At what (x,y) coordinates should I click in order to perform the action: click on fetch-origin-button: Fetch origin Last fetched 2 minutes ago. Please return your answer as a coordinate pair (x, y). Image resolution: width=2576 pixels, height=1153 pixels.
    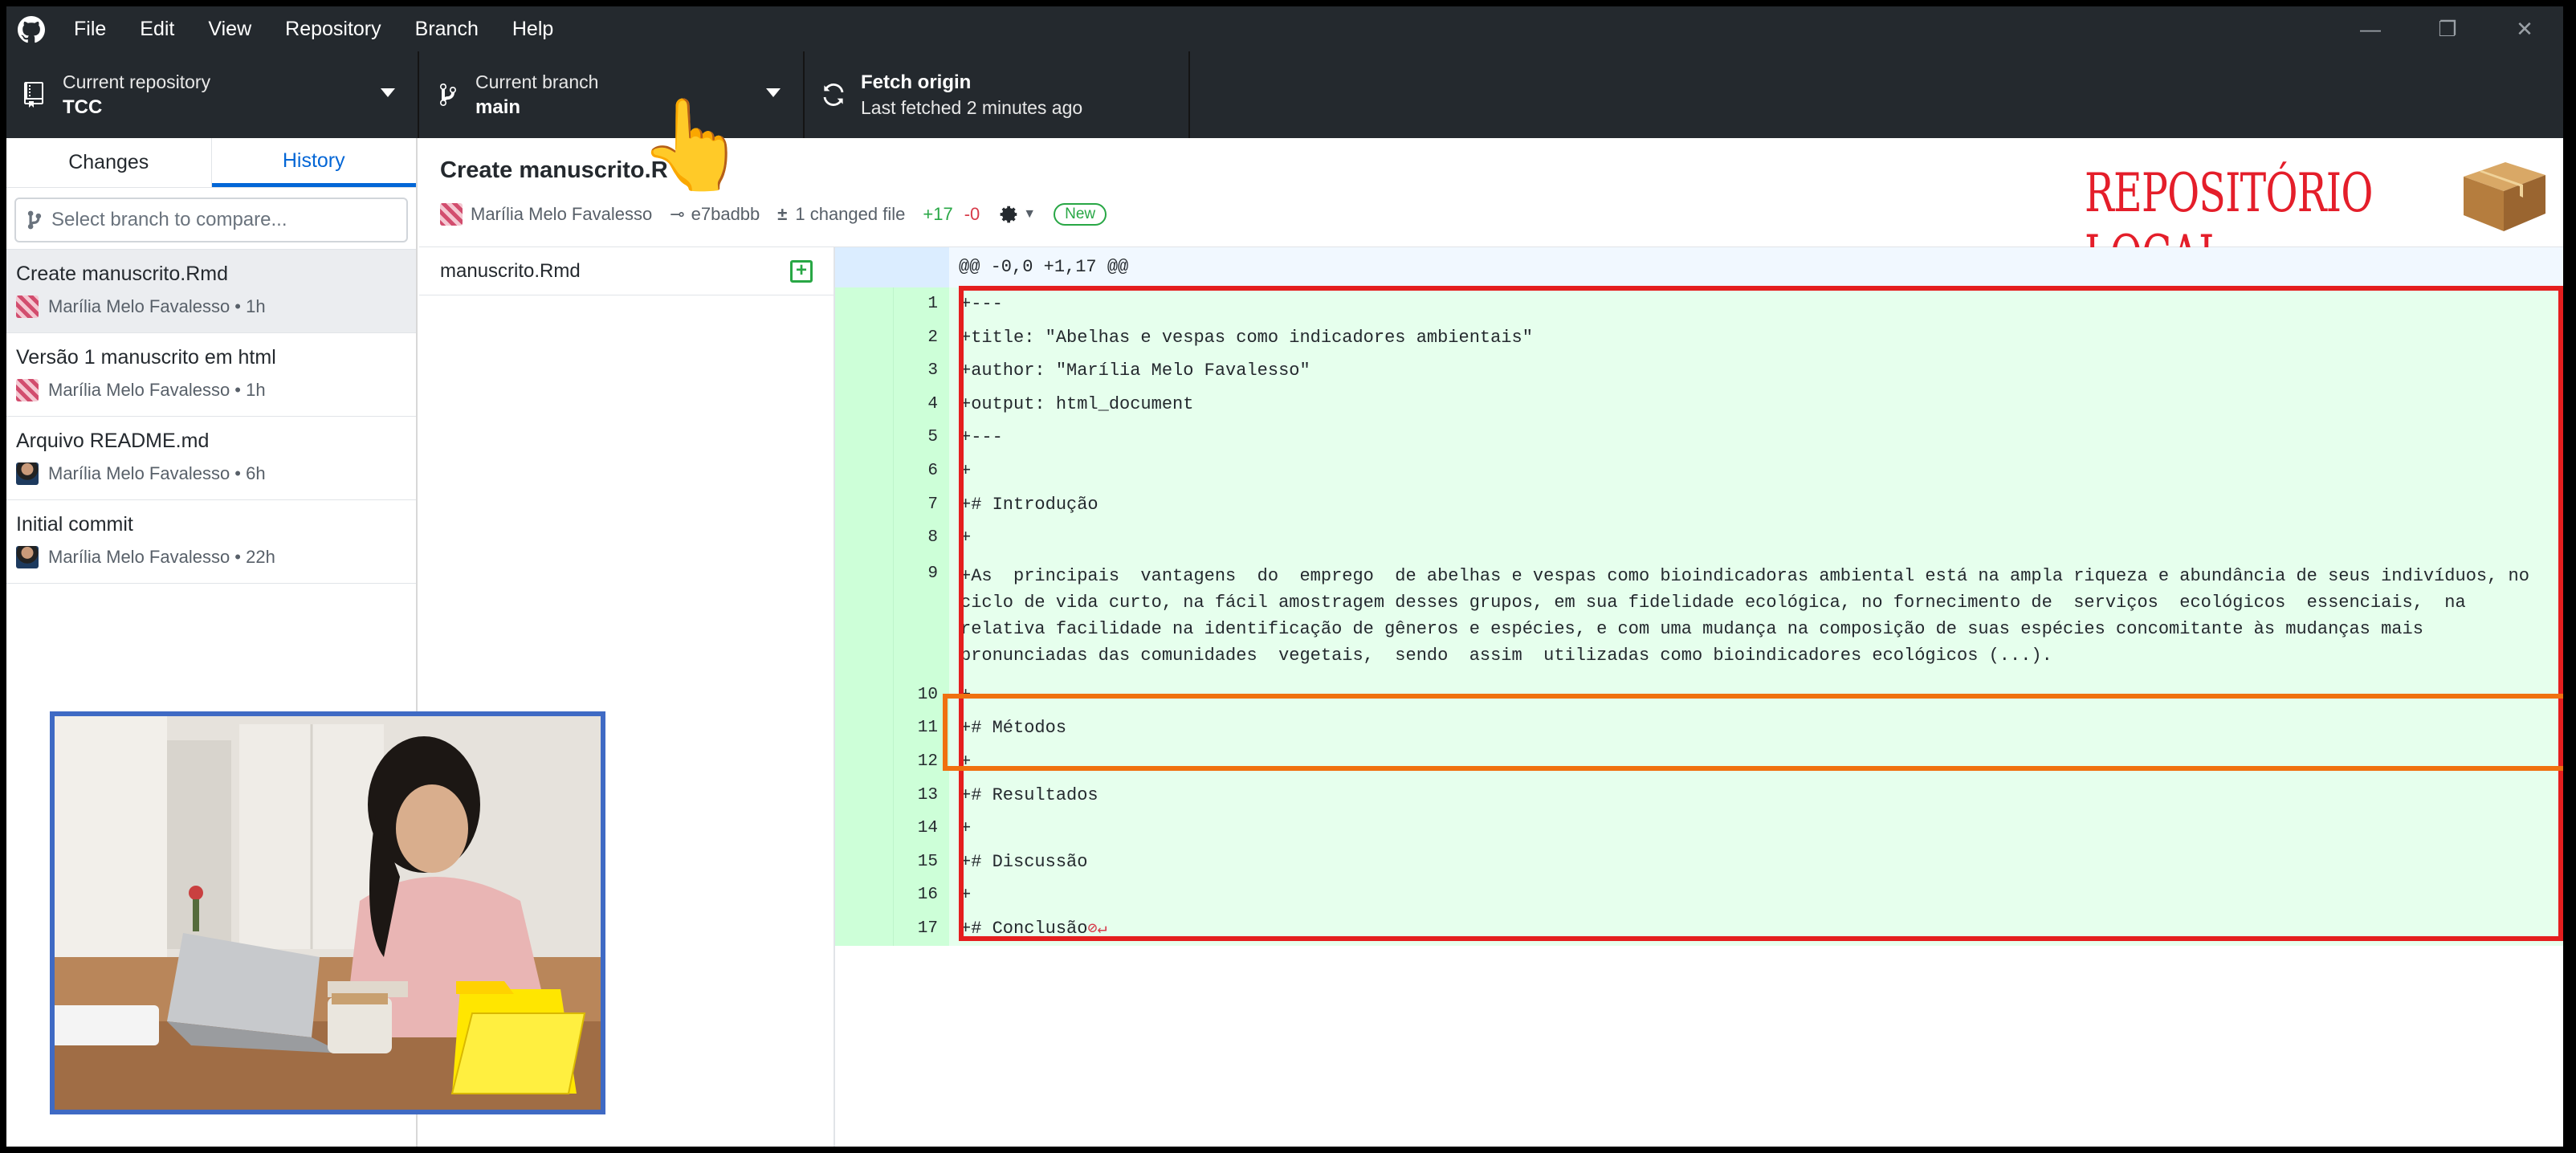
    Looking at the image, I should click on (997, 94).